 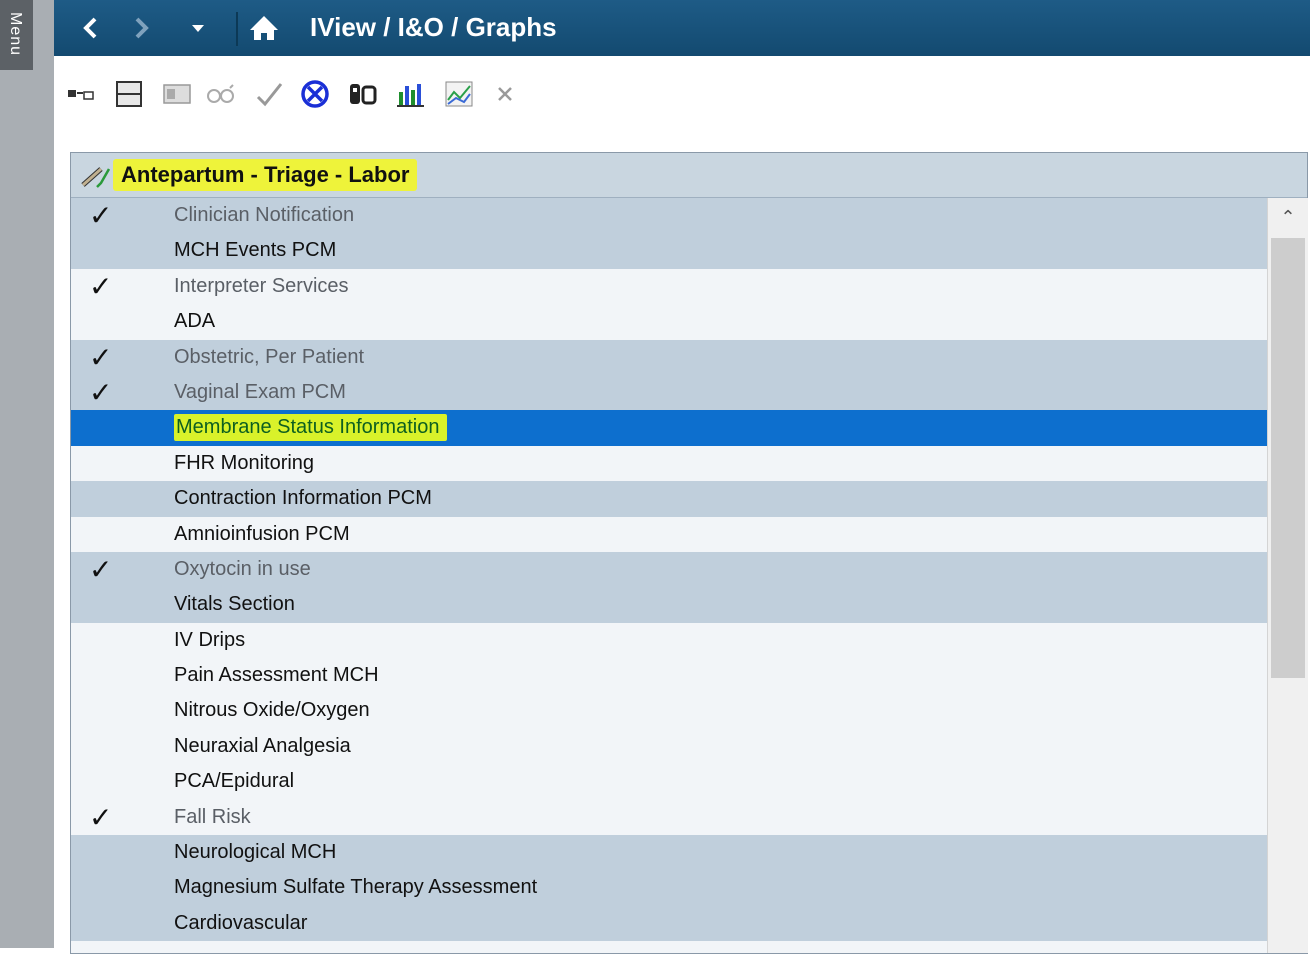 I want to click on section-row-label: ADA, so click(x=195, y=321).